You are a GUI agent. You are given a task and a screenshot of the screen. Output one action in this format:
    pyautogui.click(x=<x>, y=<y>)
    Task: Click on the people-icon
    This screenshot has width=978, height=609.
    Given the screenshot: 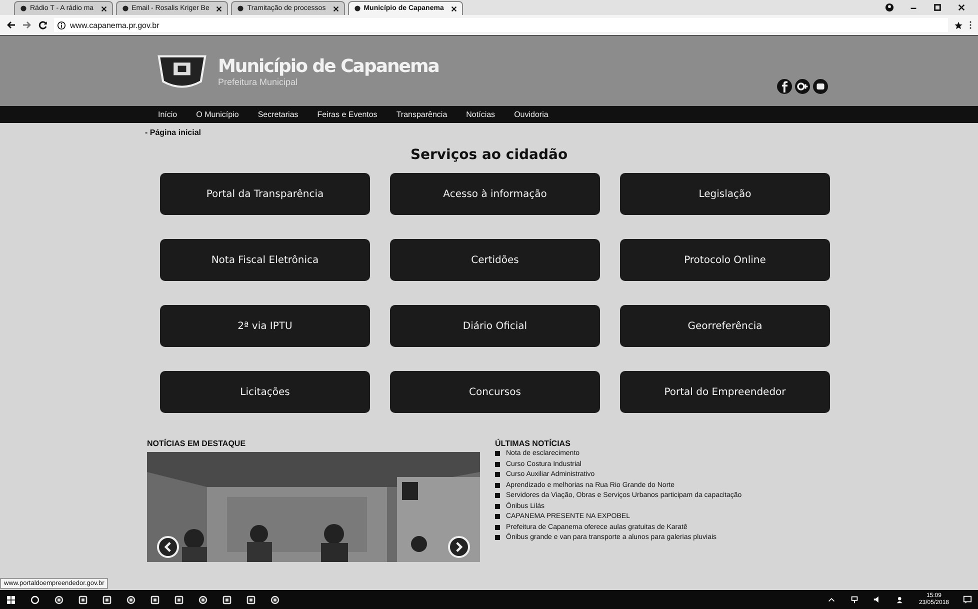 What is the action you would take?
    pyautogui.click(x=900, y=599)
    